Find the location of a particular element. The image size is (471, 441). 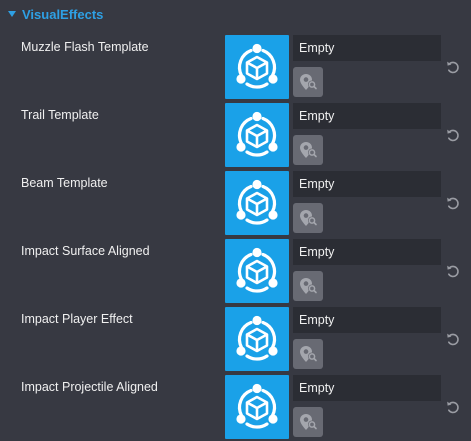

property-row: Impact Projectile Aligned Empty is located at coordinates (235, 407).